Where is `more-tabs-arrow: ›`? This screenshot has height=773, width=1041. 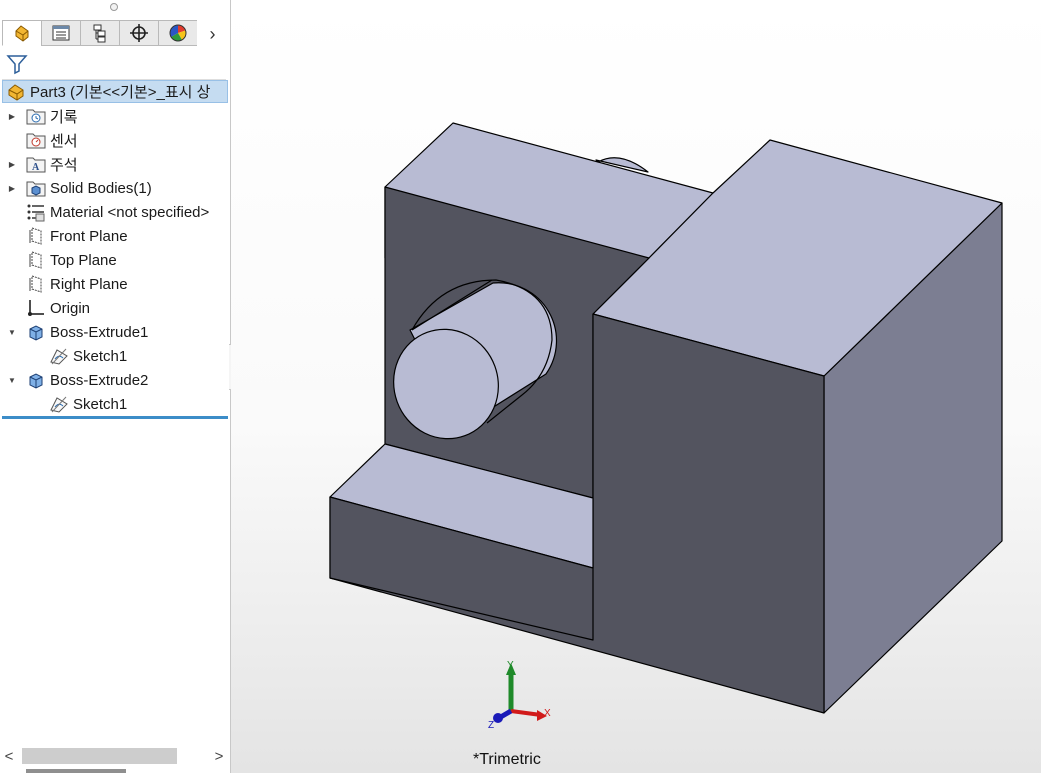
more-tabs-arrow: › is located at coordinates (212, 34).